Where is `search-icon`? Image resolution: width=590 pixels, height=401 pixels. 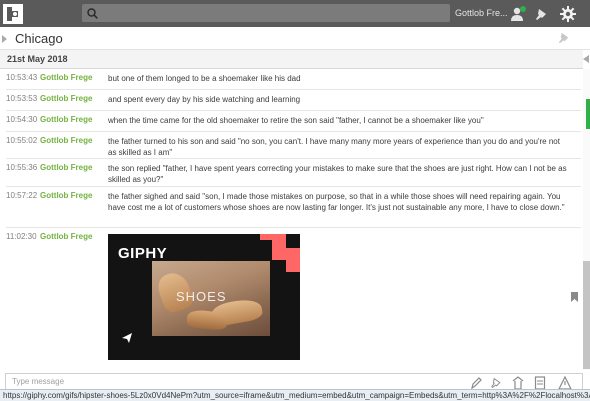 search-icon is located at coordinates (92, 13).